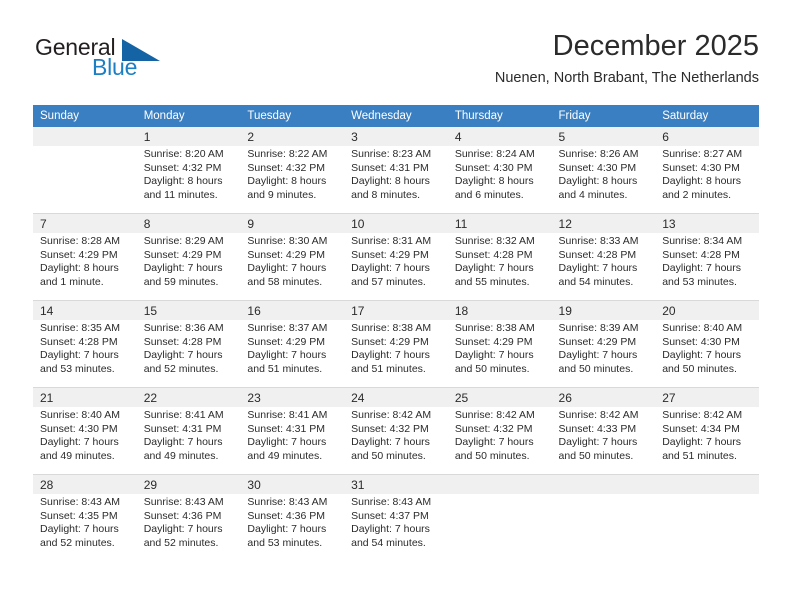  I want to click on sunset-time: Sunset: 4:31 PM, so click(182, 428).